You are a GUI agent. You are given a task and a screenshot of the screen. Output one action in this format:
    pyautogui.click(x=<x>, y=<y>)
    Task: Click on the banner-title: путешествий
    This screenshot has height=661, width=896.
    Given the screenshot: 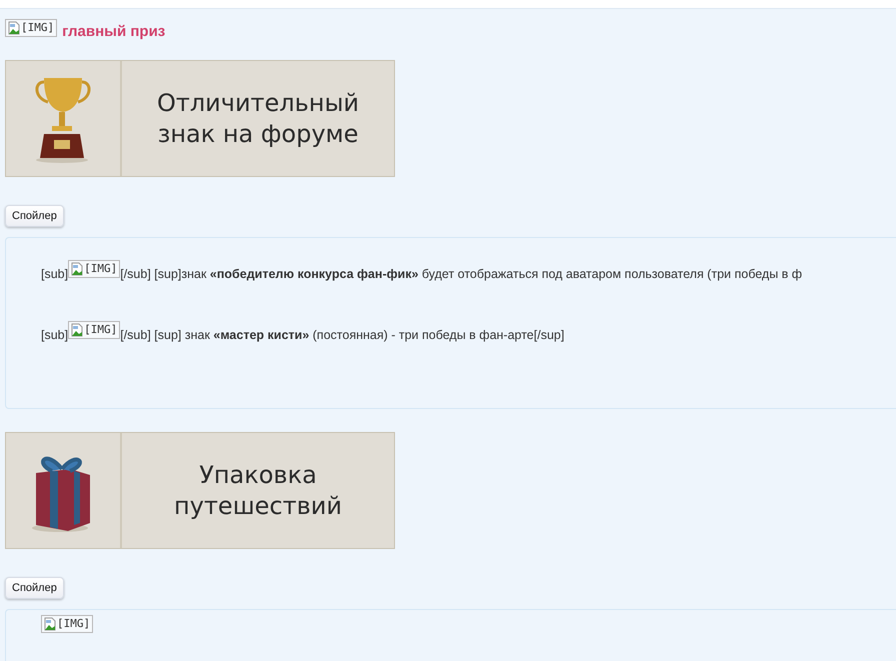 What is the action you would take?
    pyautogui.click(x=258, y=506)
    